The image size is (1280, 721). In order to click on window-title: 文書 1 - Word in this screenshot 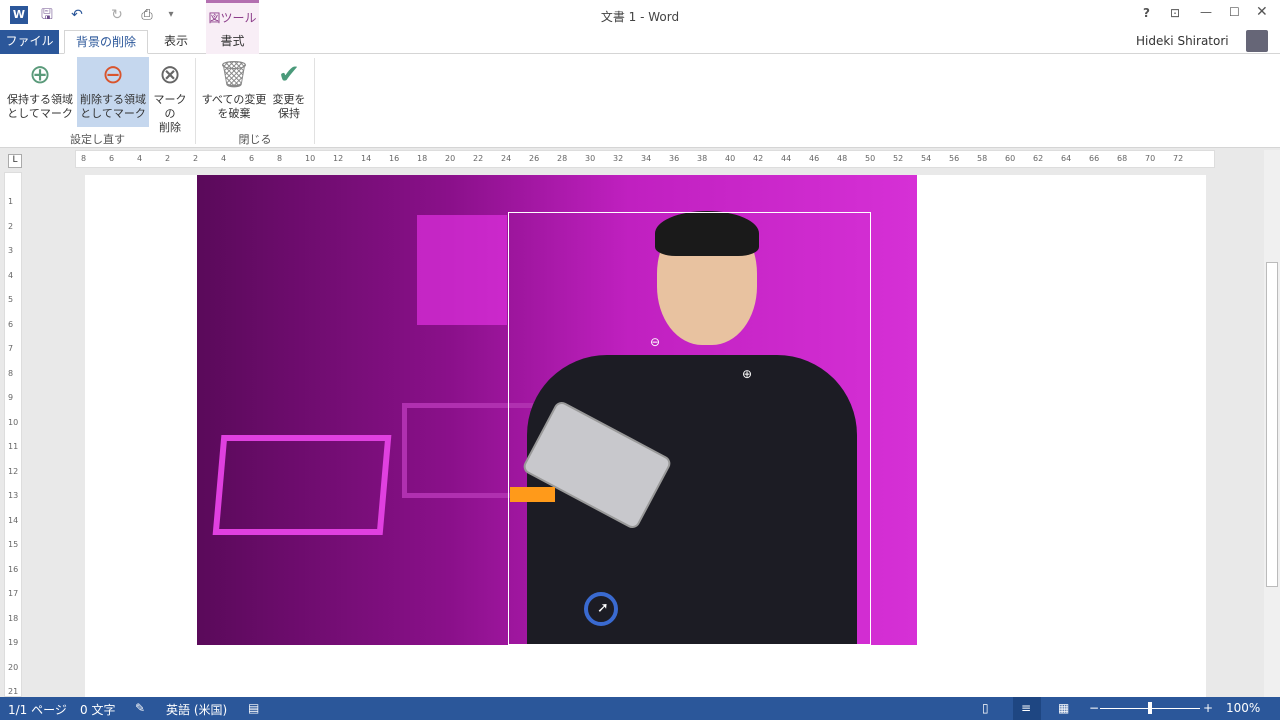, I will do `click(640, 17)`.